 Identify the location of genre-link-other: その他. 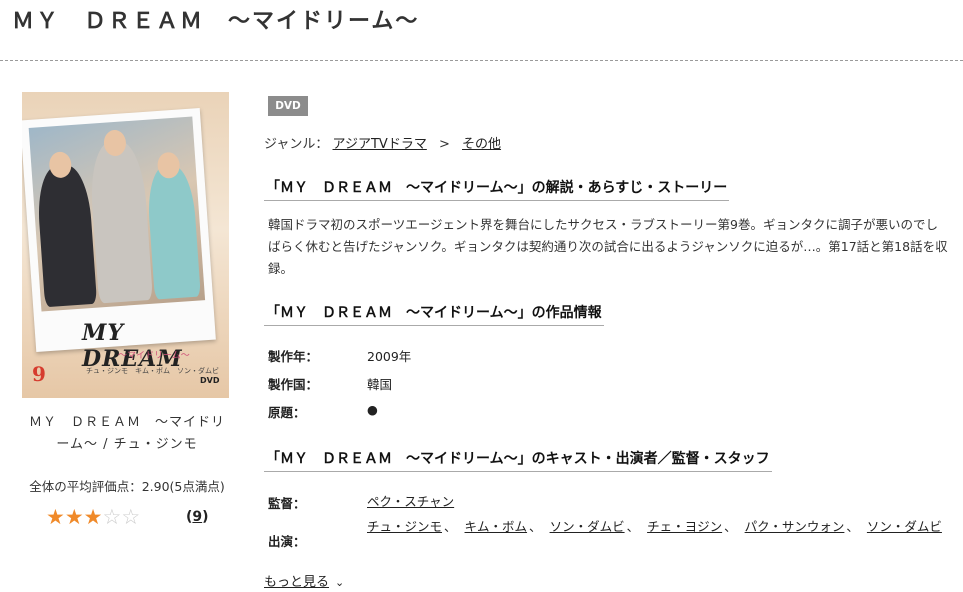
(481, 144).